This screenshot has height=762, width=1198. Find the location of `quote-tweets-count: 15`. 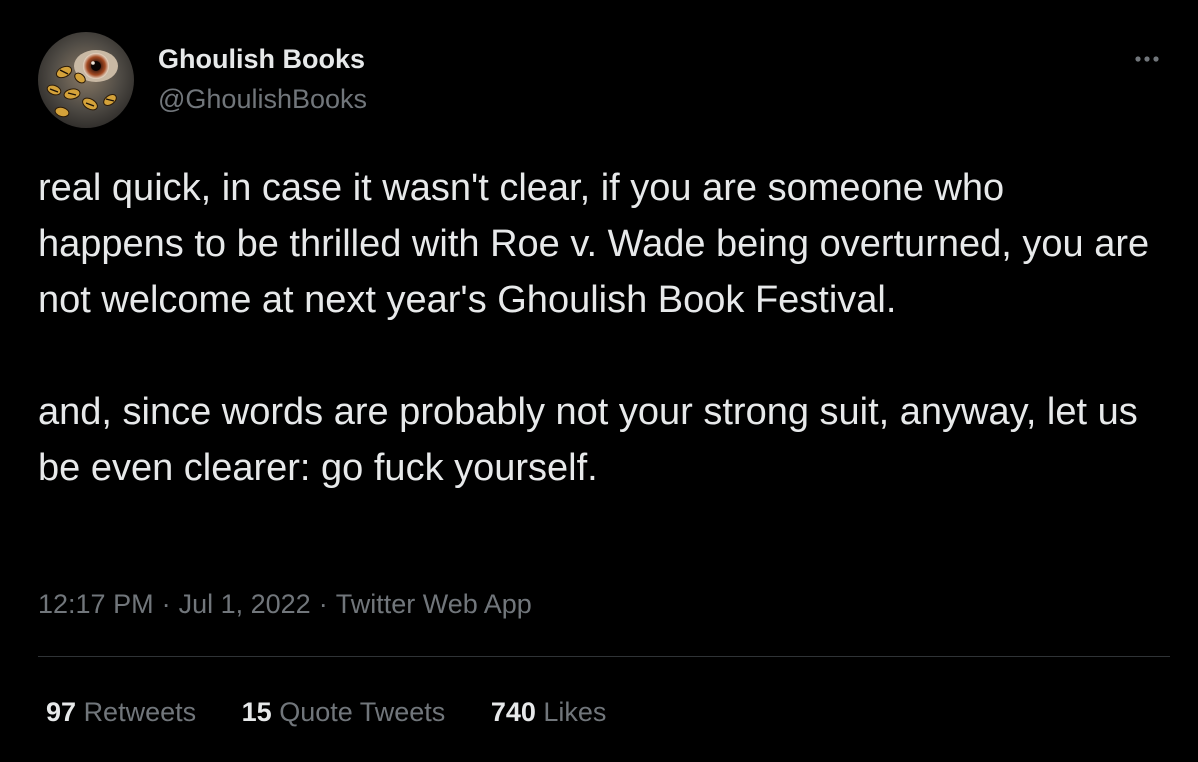

quote-tweets-count: 15 is located at coordinates (256, 712).